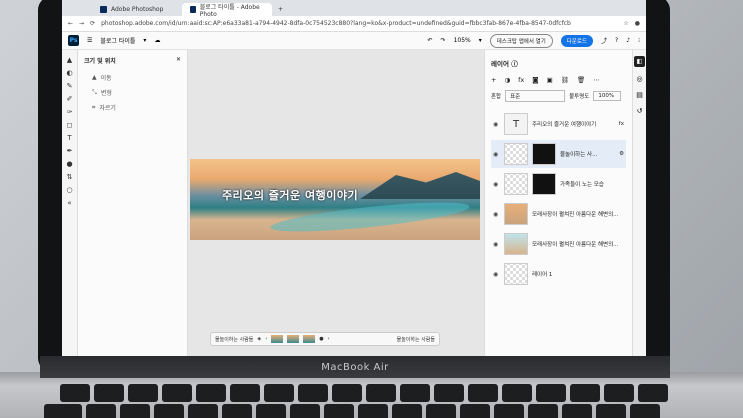  What do you see at coordinates (416, 339) in the screenshot?
I see `taskbar-right-label: 물놀이하는 사람들` at bounding box center [416, 339].